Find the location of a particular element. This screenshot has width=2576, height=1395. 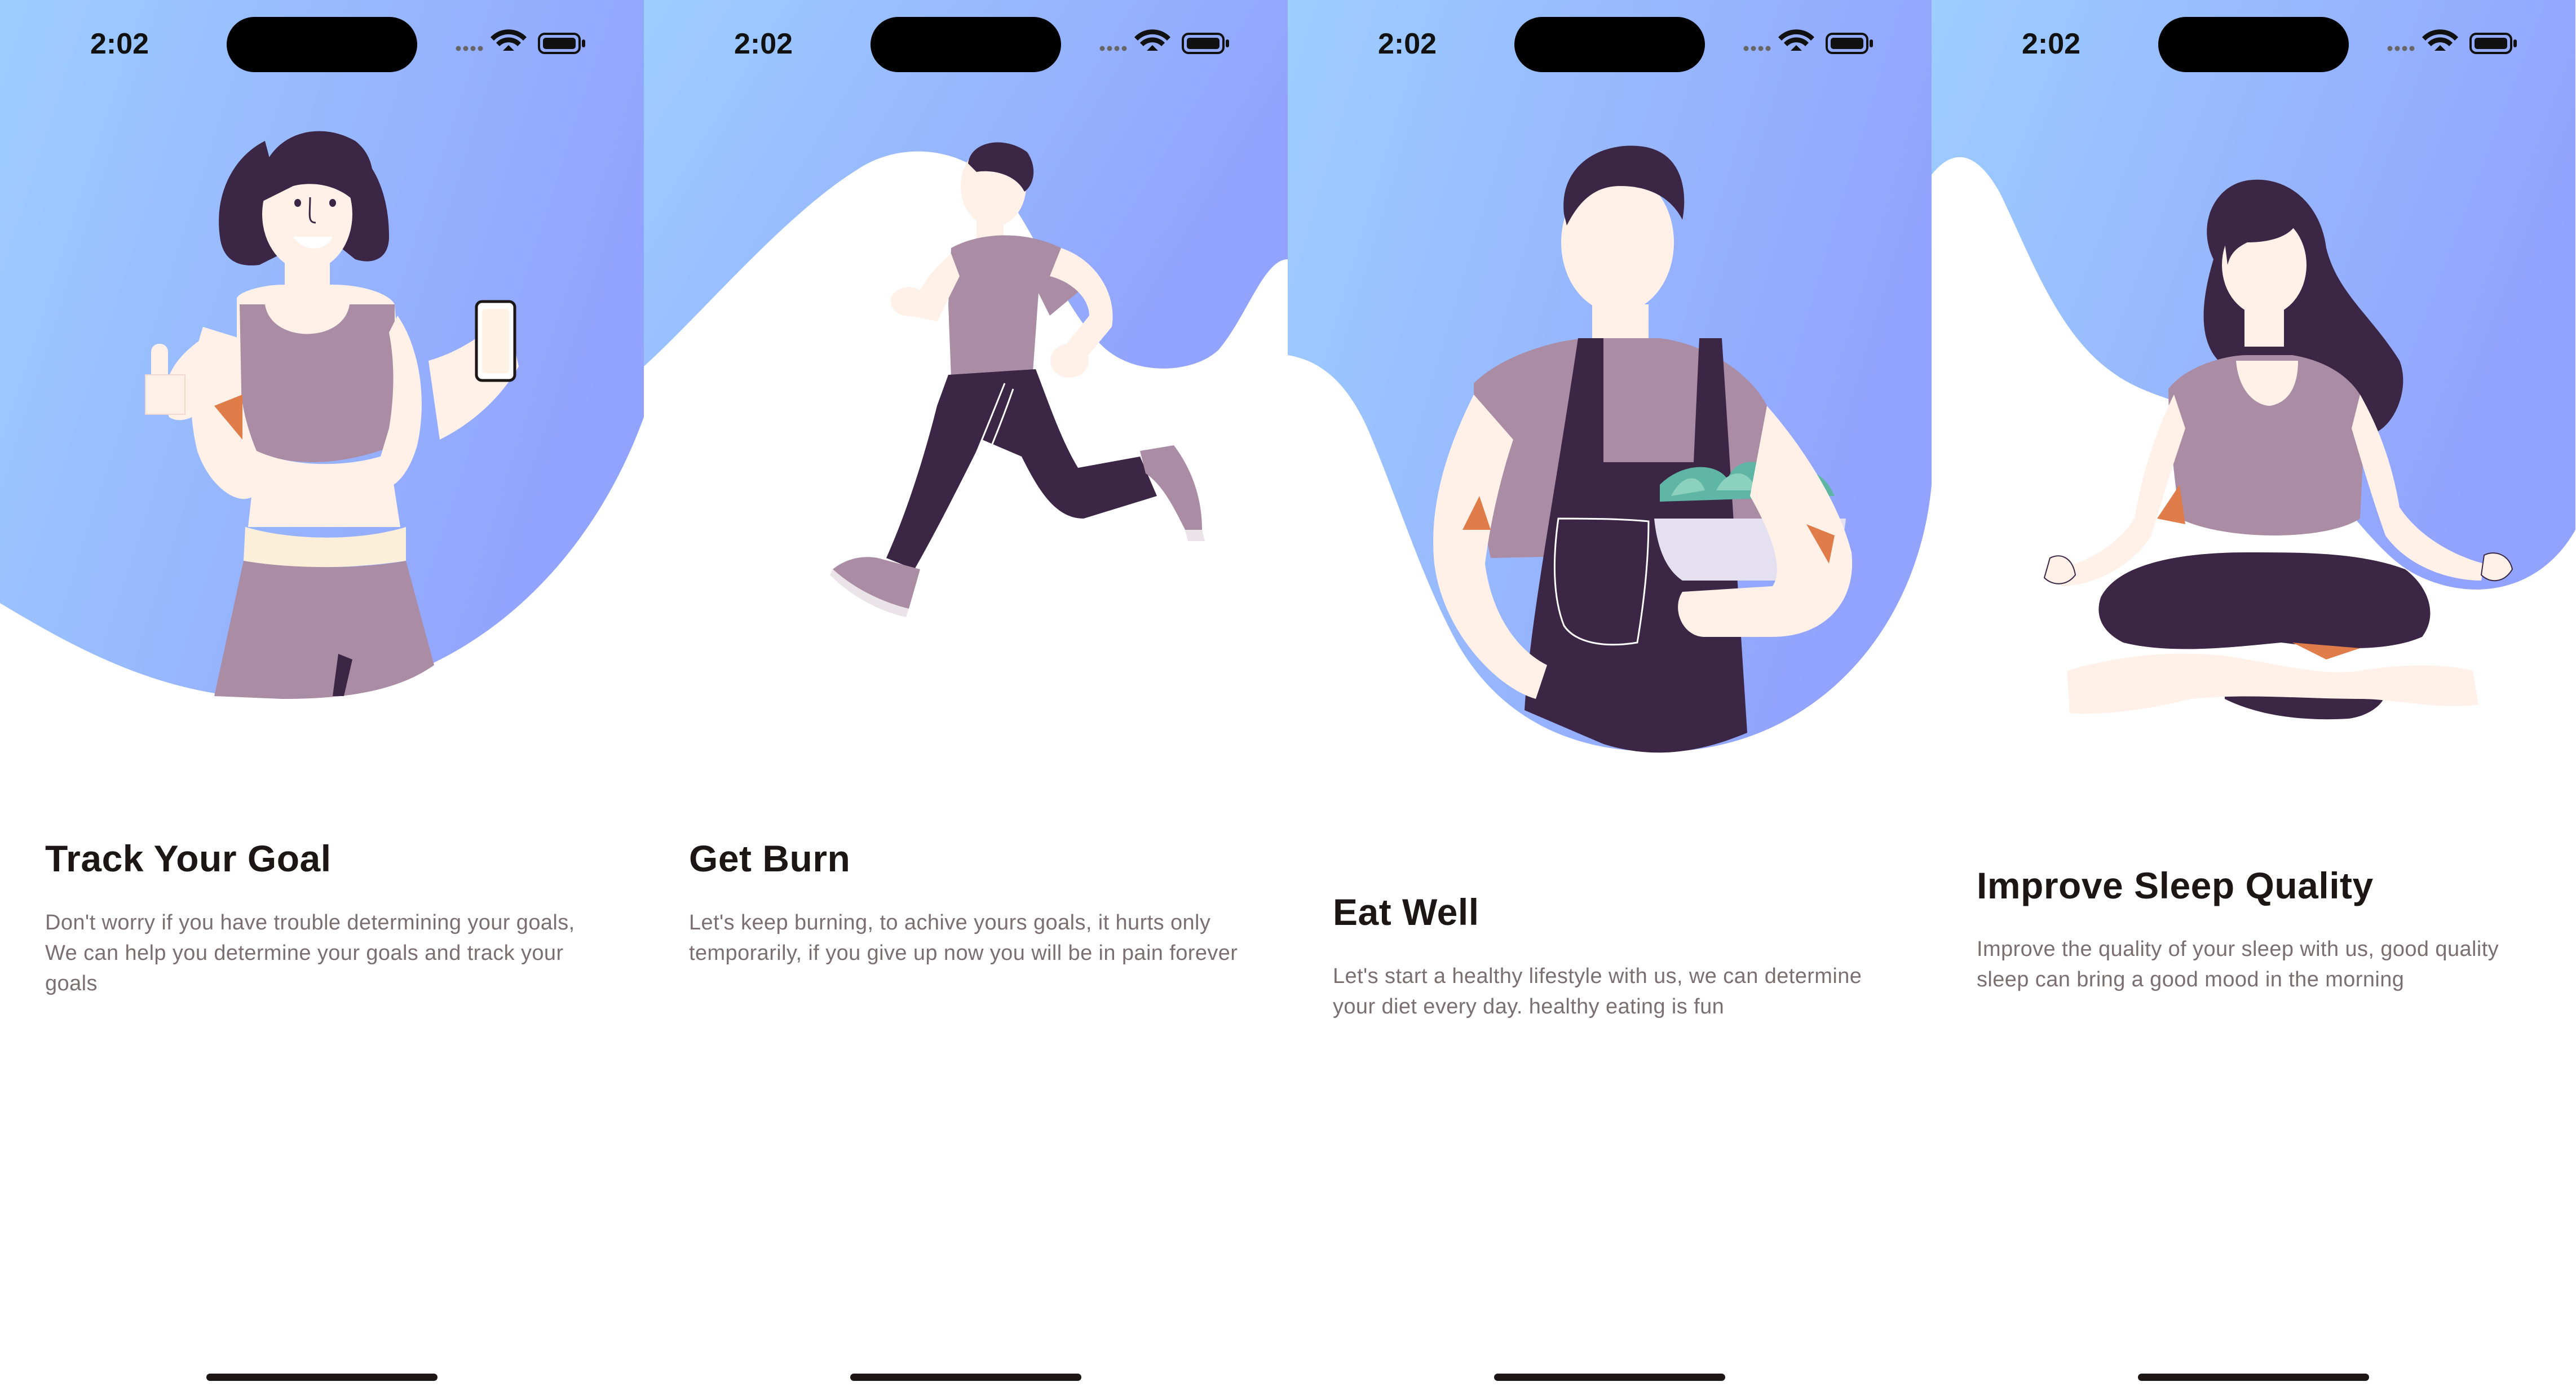

onboarding-title: Improve Sleep Quality is located at coordinates (2175, 885).